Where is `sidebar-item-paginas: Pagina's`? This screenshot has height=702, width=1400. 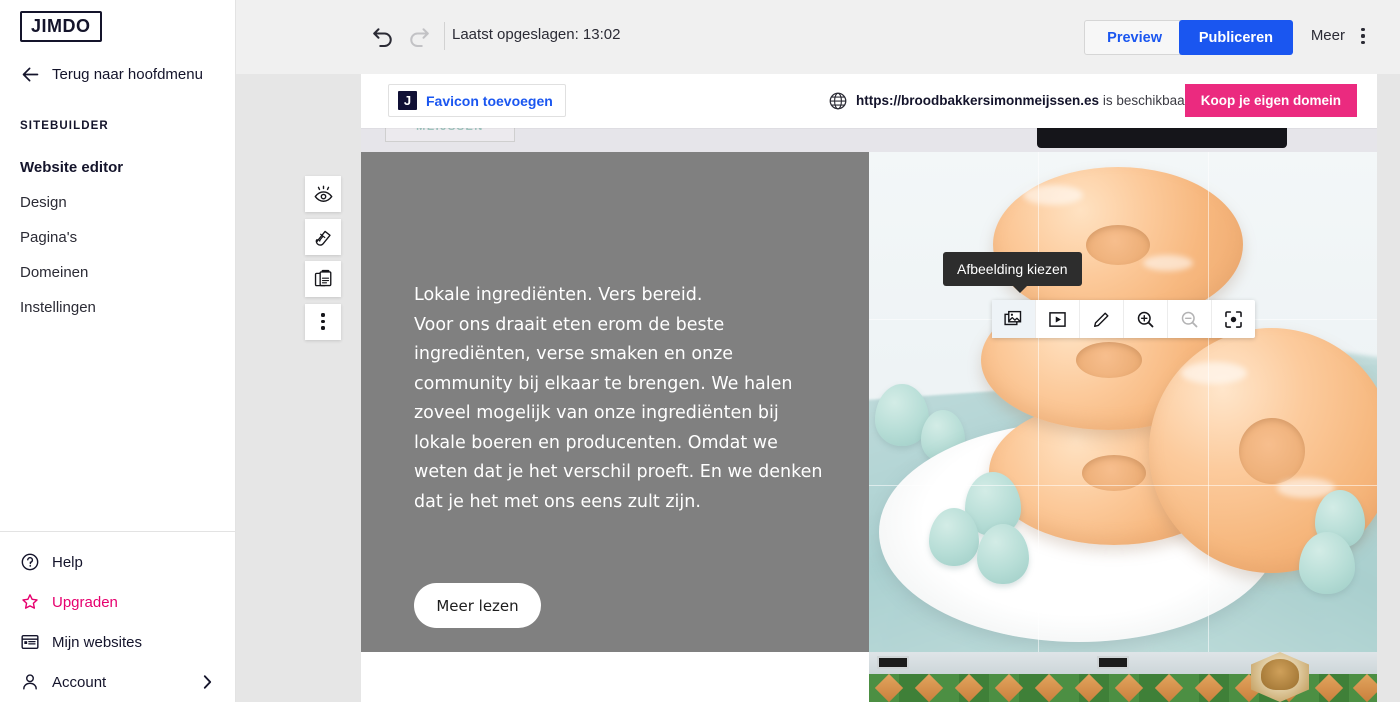
sidebar-item-paginas: Pagina's is located at coordinates (118, 237).